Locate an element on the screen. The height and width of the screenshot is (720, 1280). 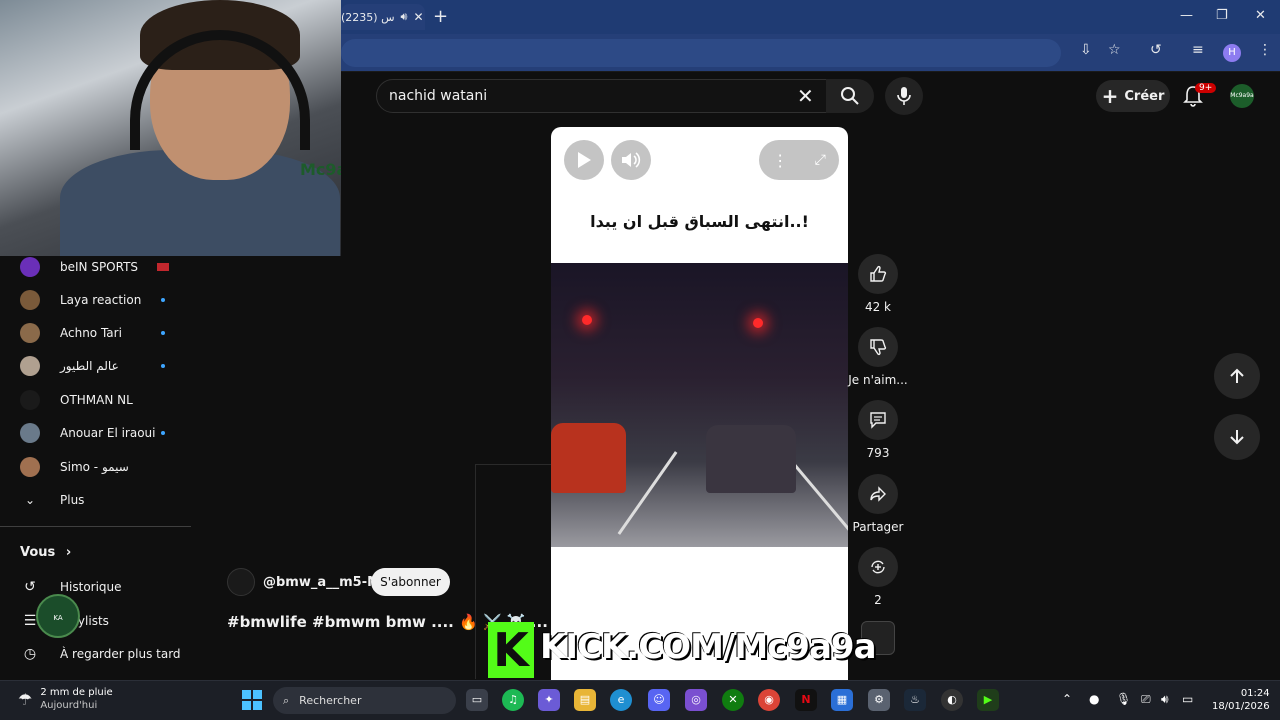
close-window-button: ✕ is located at coordinates (1260, 15).